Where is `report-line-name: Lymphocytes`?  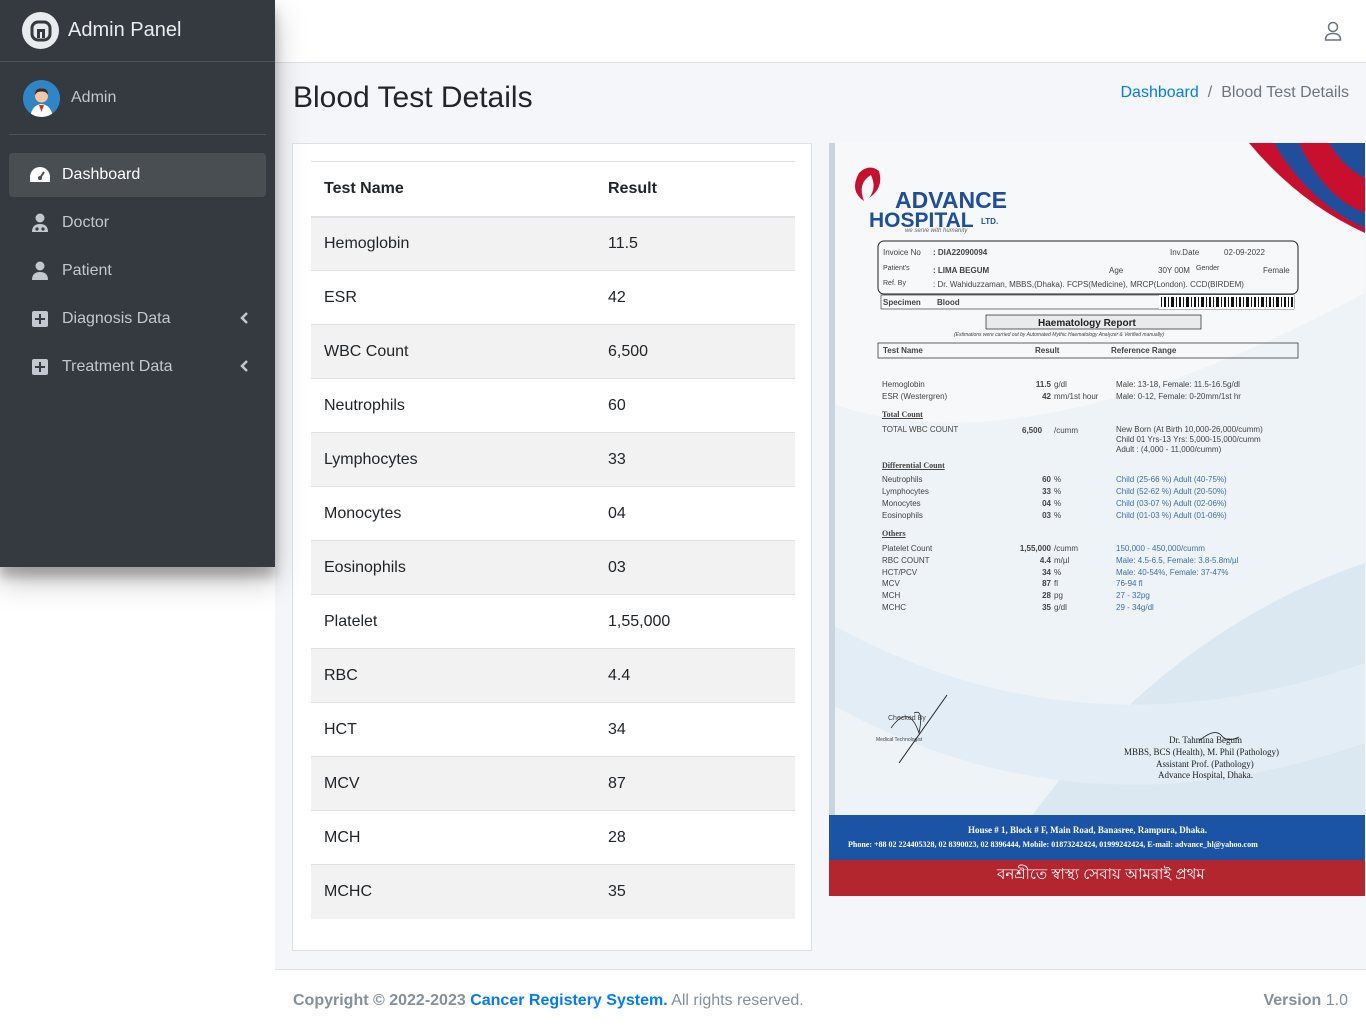
report-line-name: Lymphocytes is located at coordinates (905, 491).